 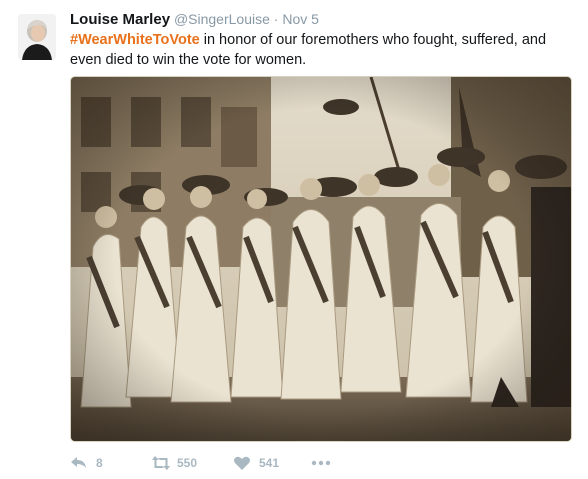 What do you see at coordinates (99, 463) in the screenshot?
I see `reply-count: 8` at bounding box center [99, 463].